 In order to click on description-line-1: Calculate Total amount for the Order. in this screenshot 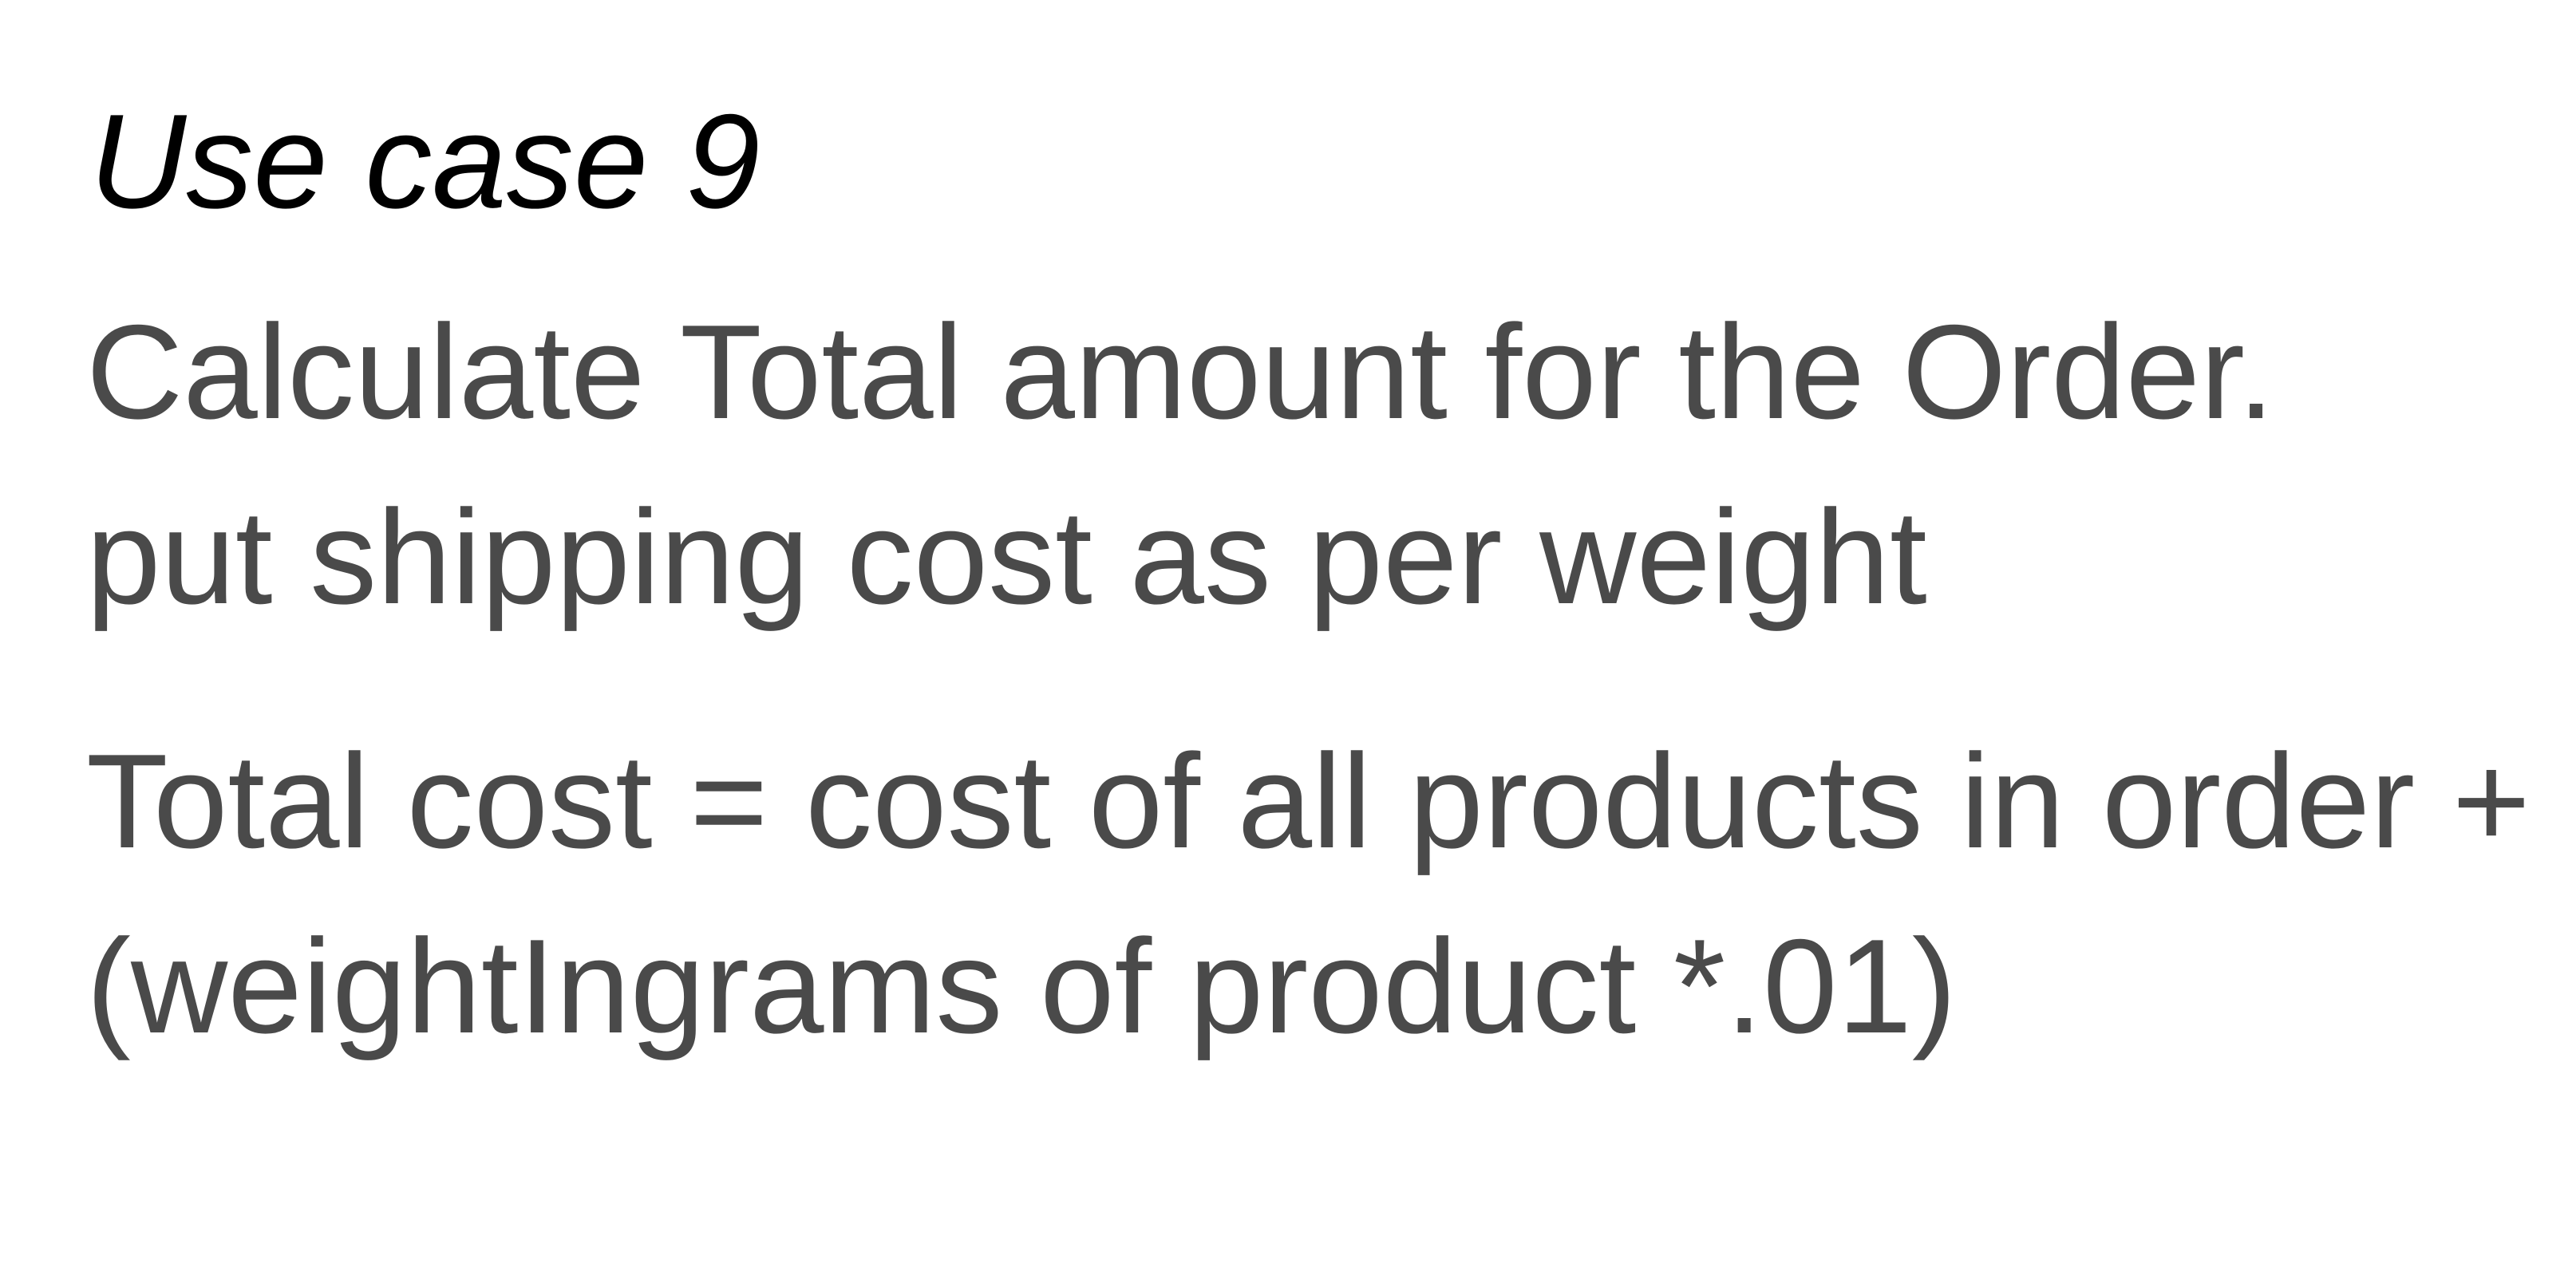, I will do `click(1180, 372)`.